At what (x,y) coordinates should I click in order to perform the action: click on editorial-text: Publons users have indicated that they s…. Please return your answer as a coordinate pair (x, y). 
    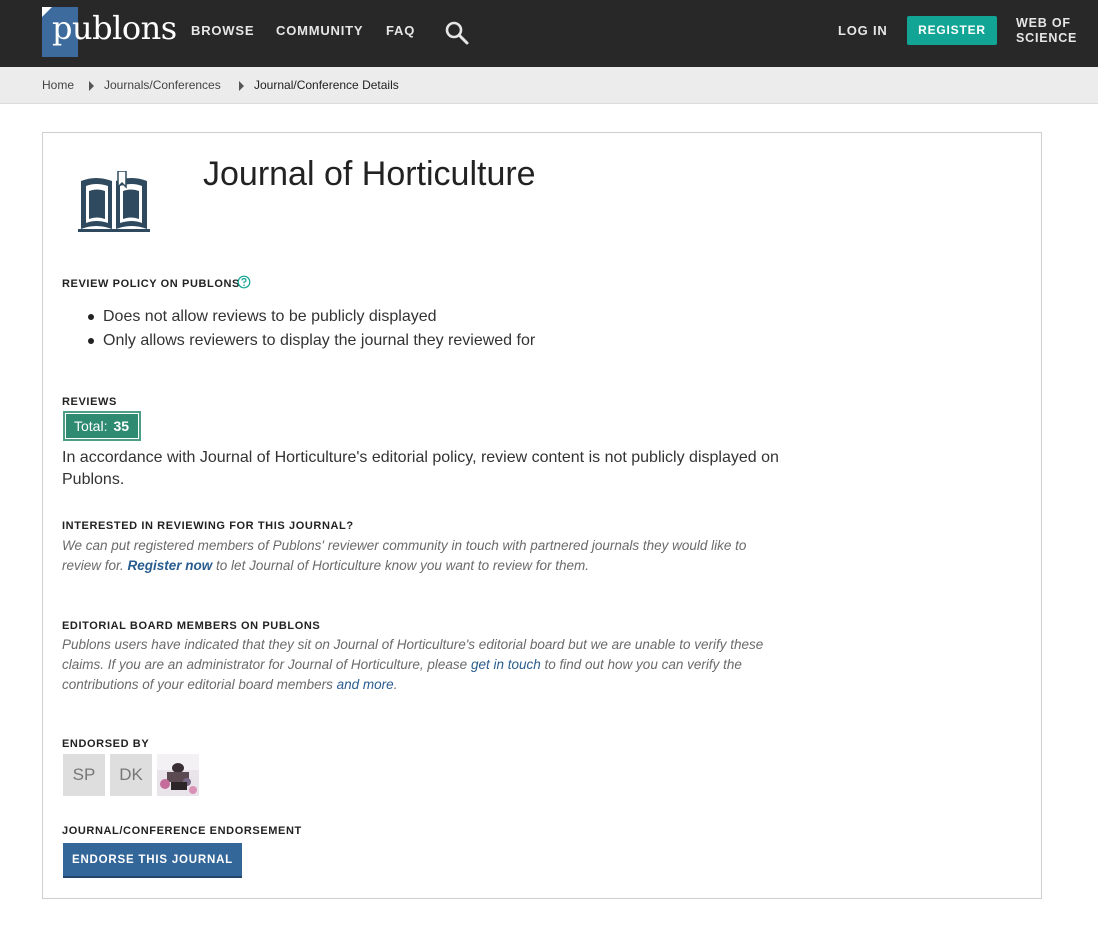
    Looking at the image, I should click on (413, 664).